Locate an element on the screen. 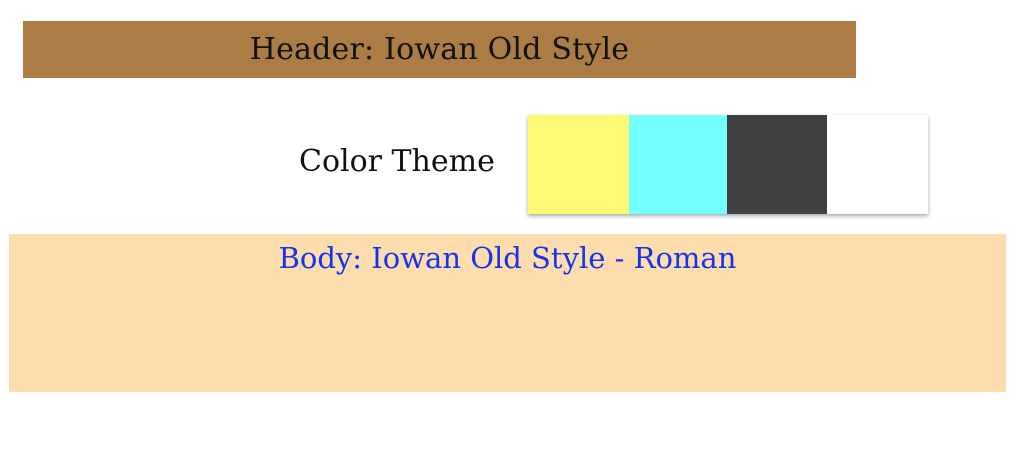 The width and height of the screenshot is (1024, 457). color-swatch-strip is located at coordinates (728, 164).